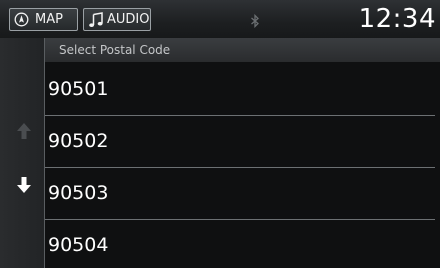 The height and width of the screenshot is (268, 440). Describe the element at coordinates (24, 185) in the screenshot. I see `scroll-down-arrow-icon` at that location.